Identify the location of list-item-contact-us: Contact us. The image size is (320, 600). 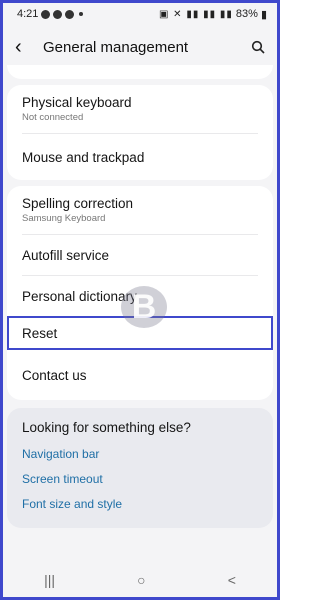
(140, 375).